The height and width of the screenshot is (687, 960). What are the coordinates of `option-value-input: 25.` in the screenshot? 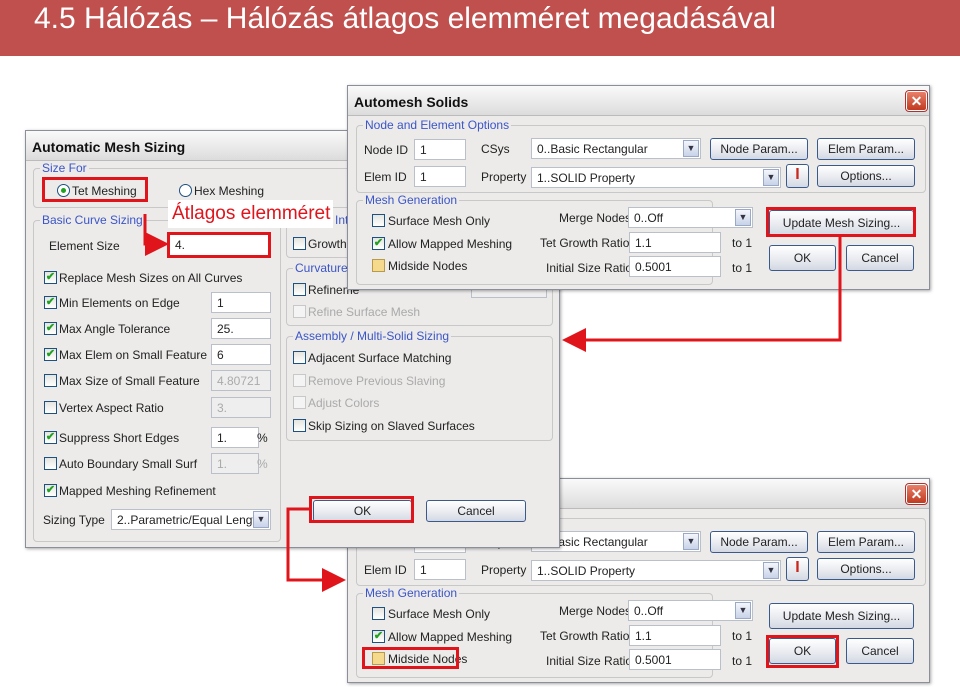 It's located at (241, 328).